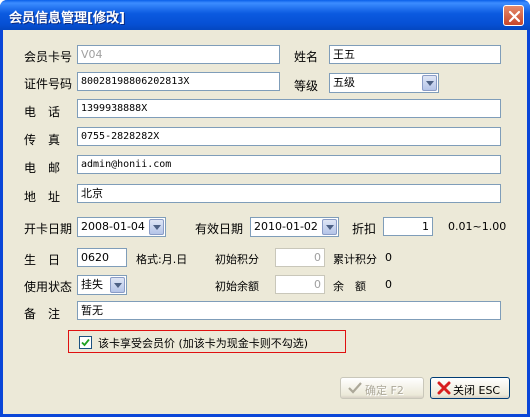  I want to click on member-price-checkbox-row: 该卡享受会员价 (加该卡为现金卡则不勾选), so click(207, 341).